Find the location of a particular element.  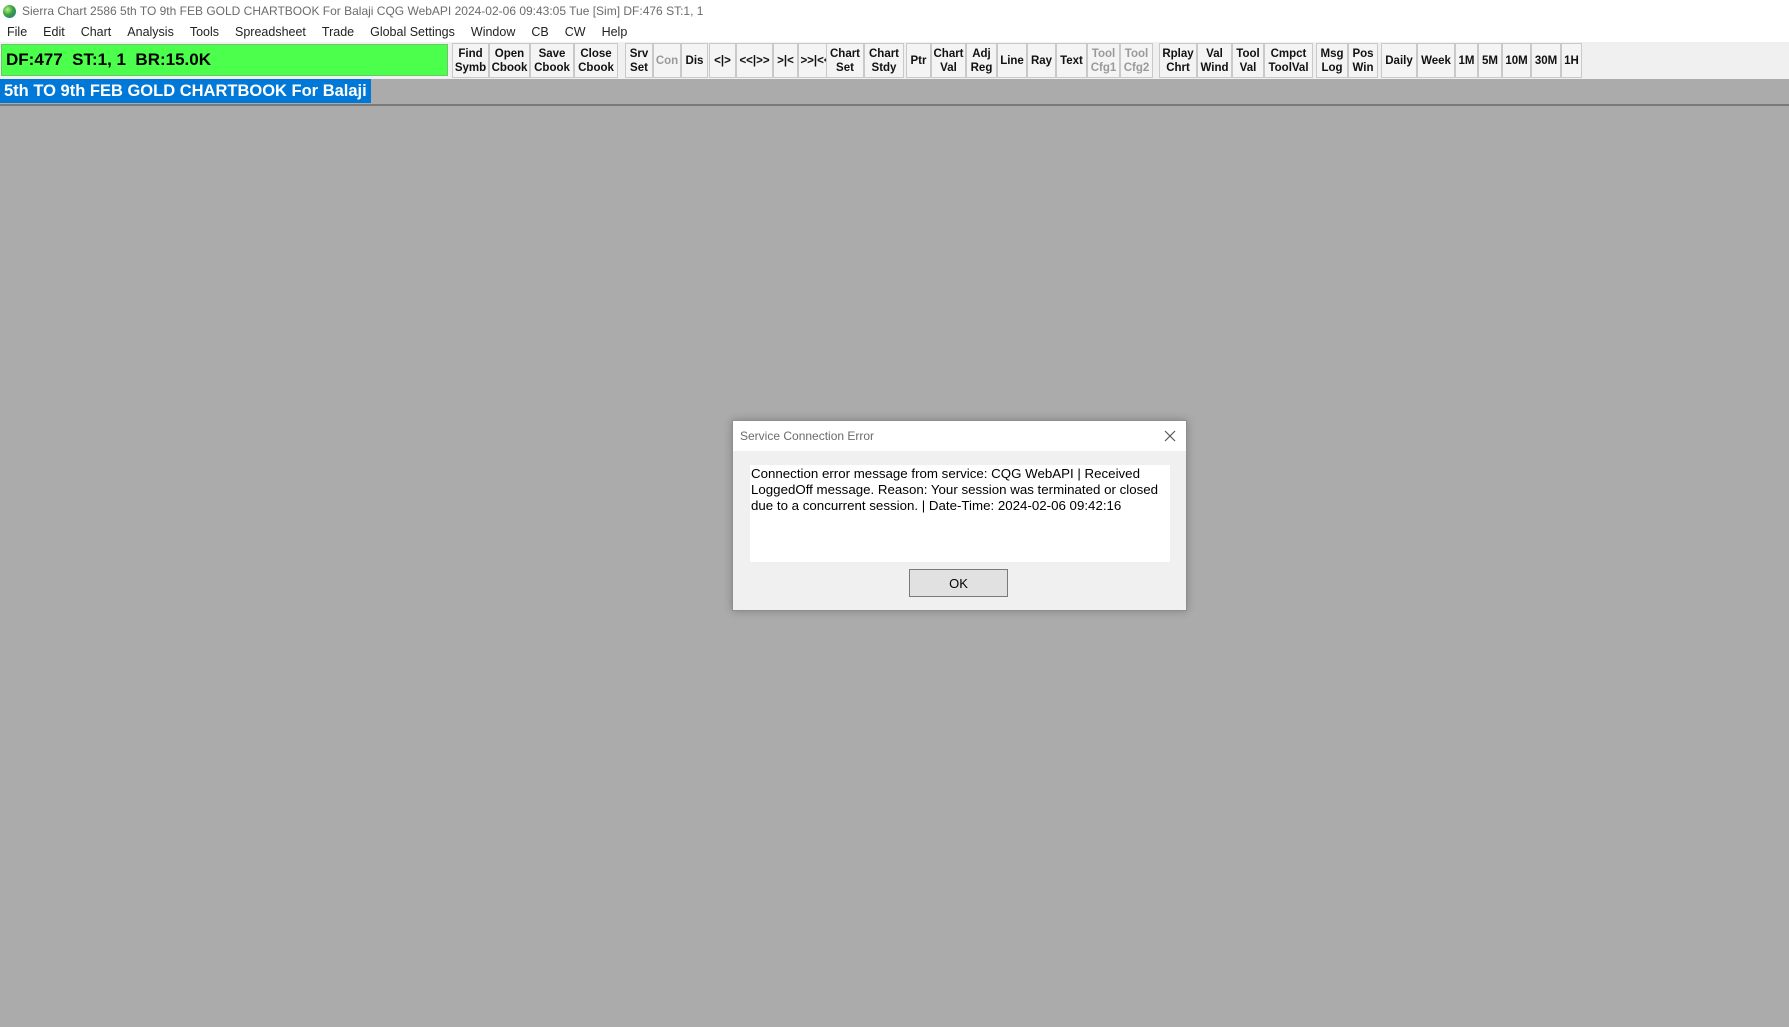

close-icon is located at coordinates (1170, 436).